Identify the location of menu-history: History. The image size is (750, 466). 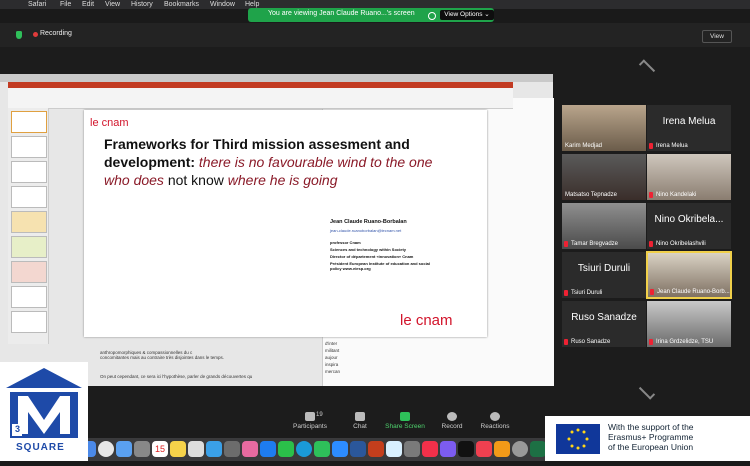
(142, 4).